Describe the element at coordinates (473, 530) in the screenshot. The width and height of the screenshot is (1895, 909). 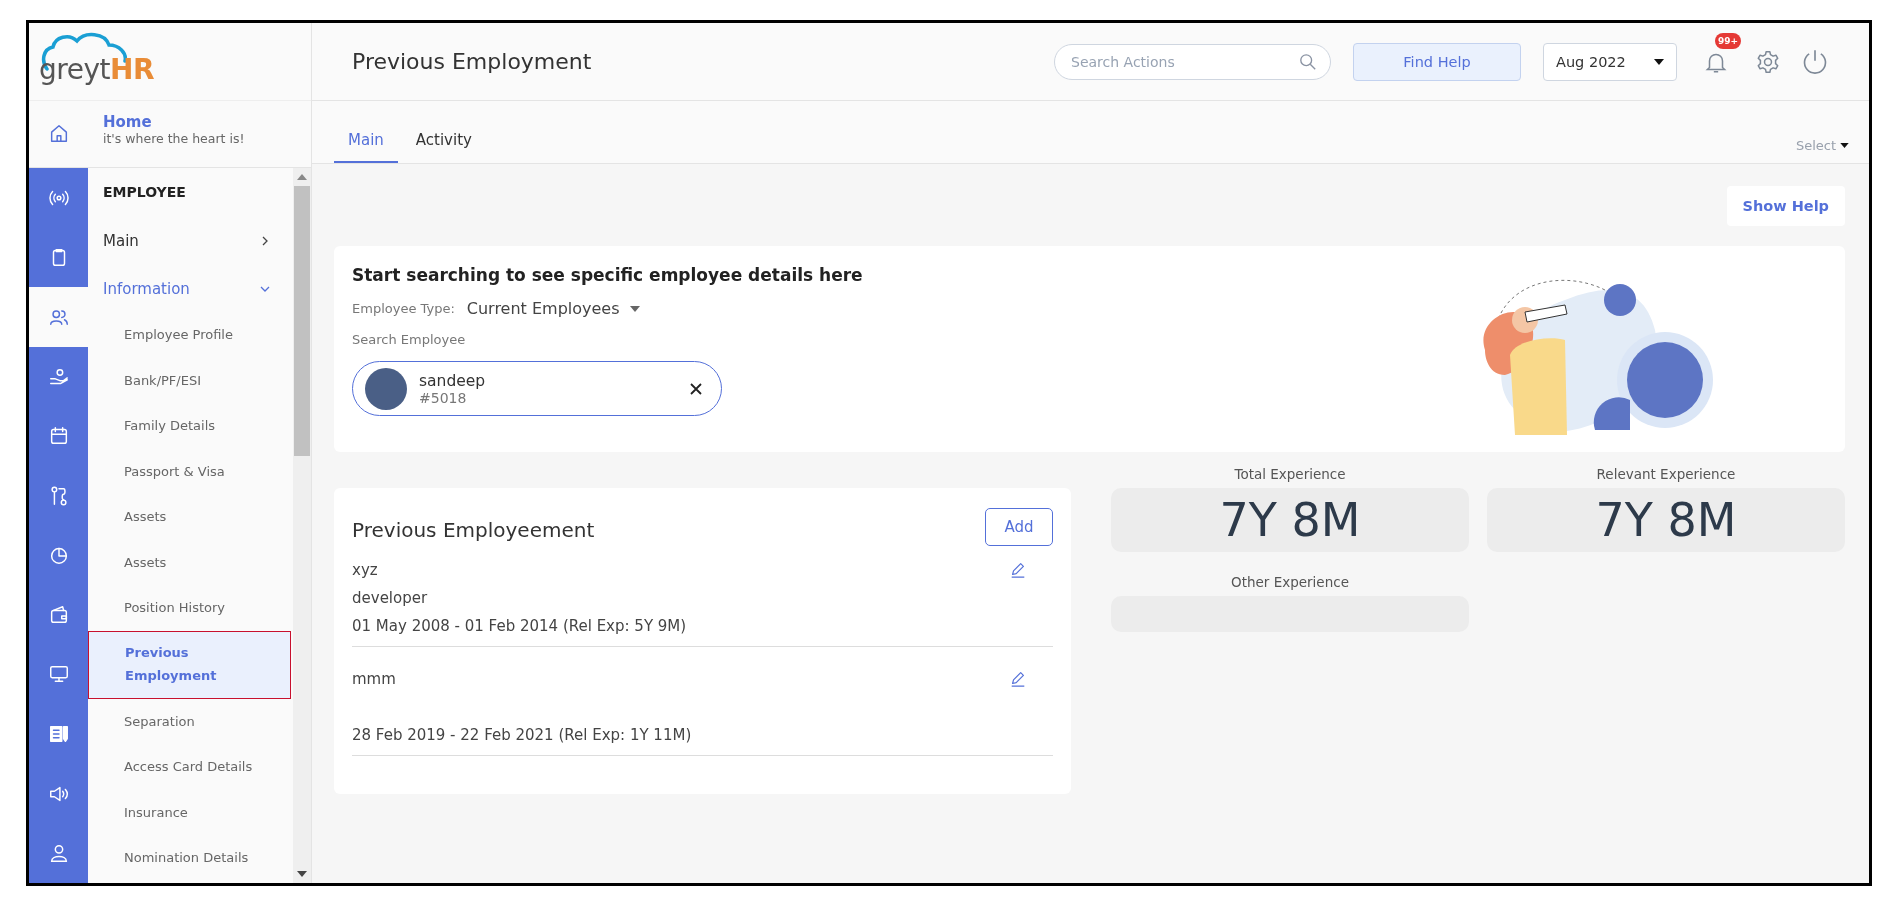
I see `card-title: Previous Employeement` at that location.